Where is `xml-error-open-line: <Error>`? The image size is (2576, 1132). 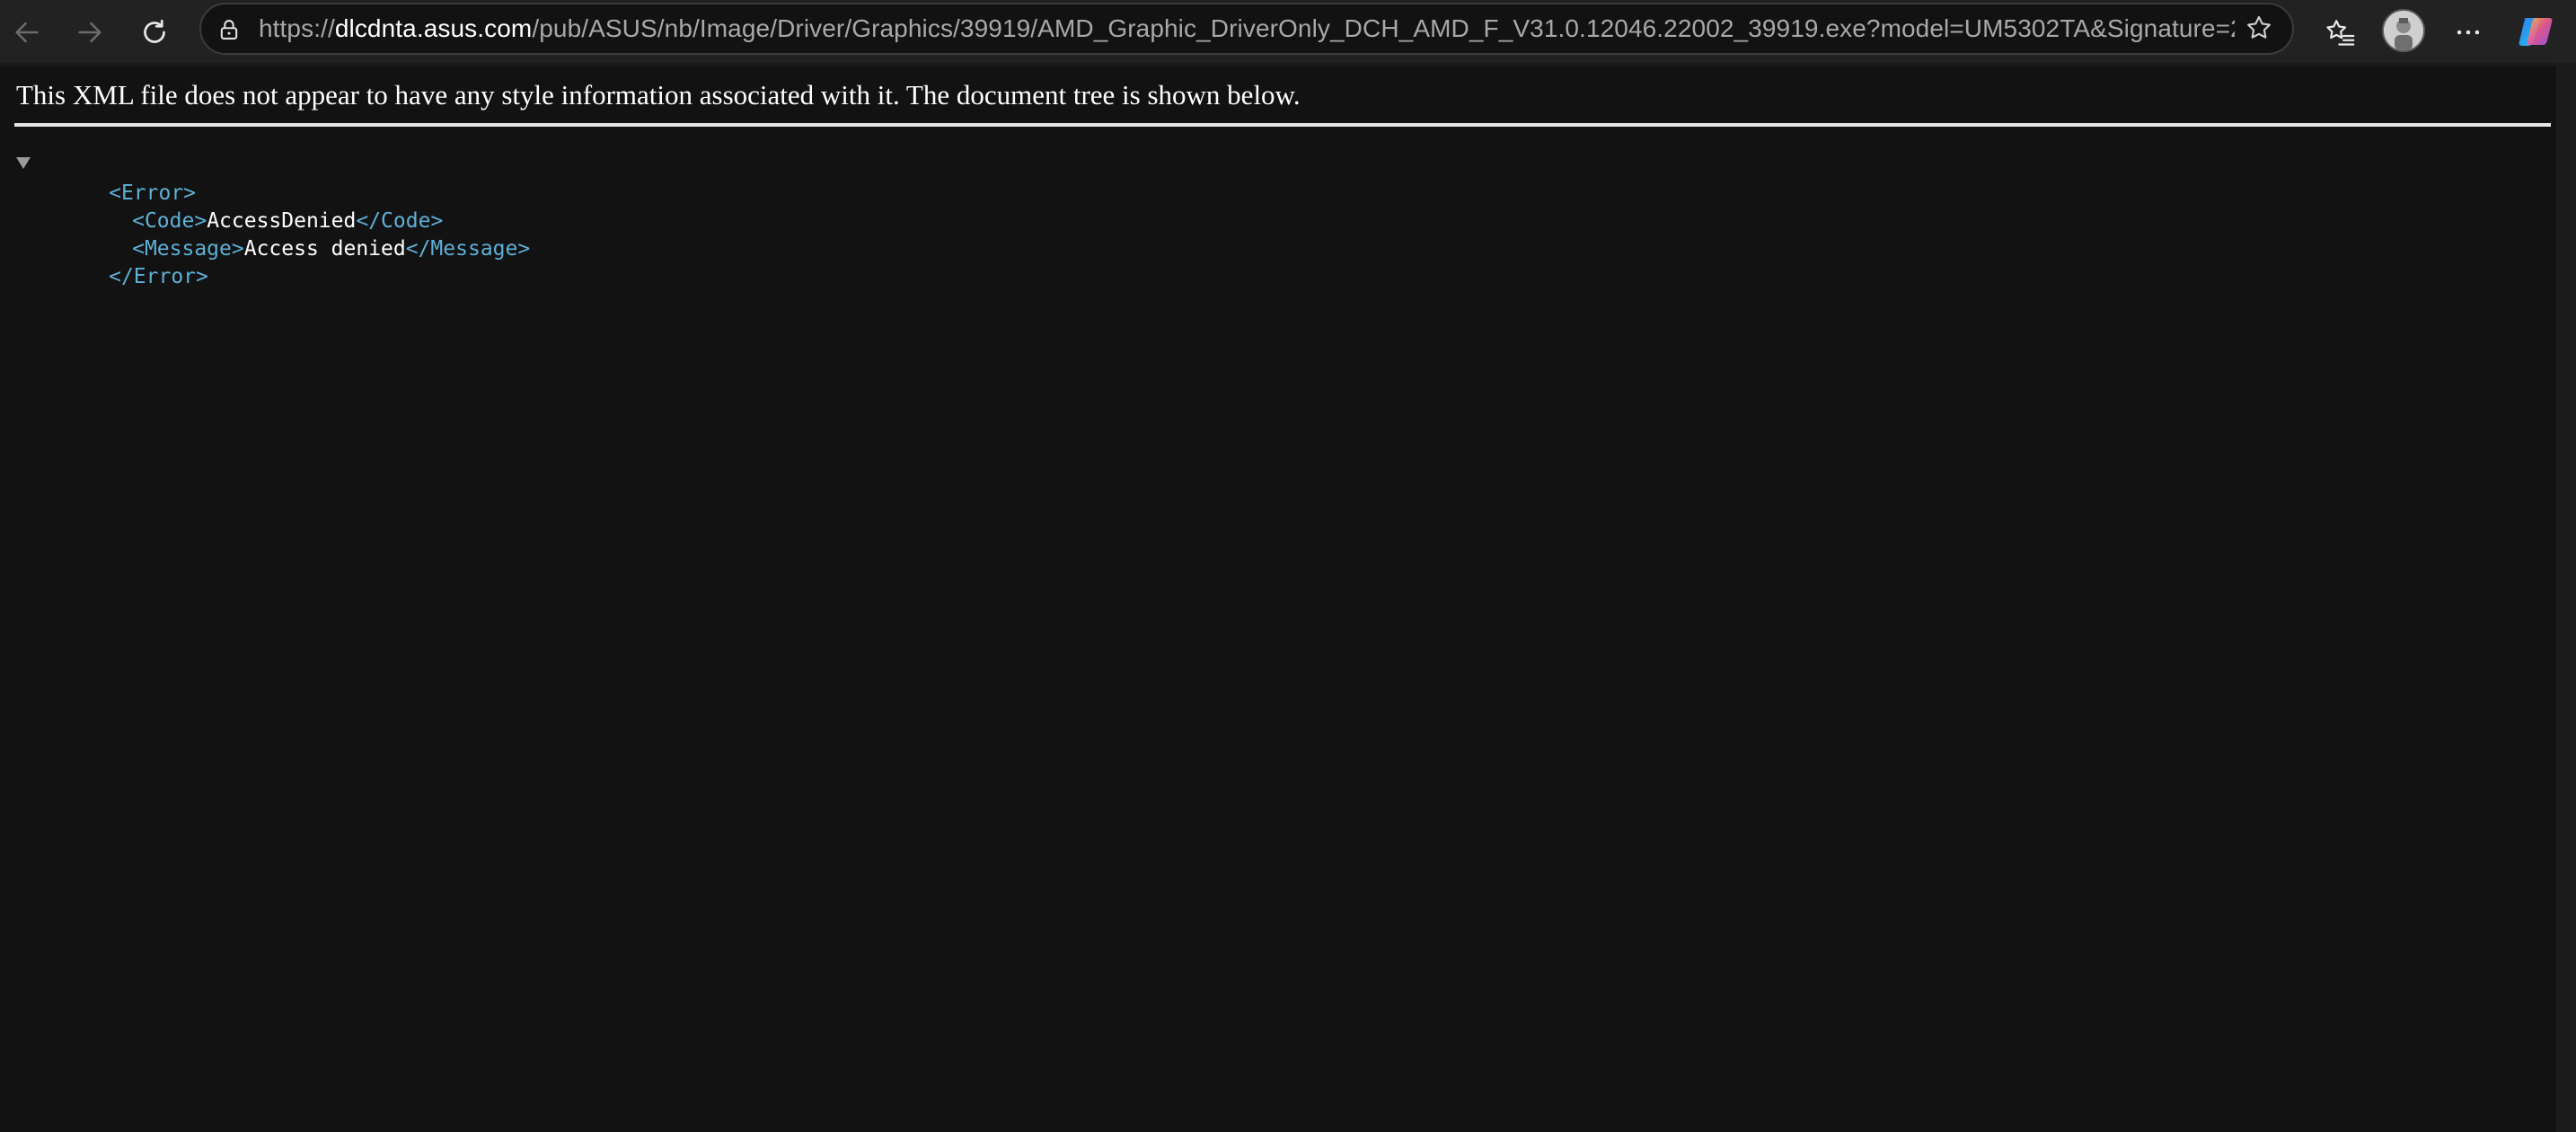 xml-error-open-line: <Error> is located at coordinates (272, 178).